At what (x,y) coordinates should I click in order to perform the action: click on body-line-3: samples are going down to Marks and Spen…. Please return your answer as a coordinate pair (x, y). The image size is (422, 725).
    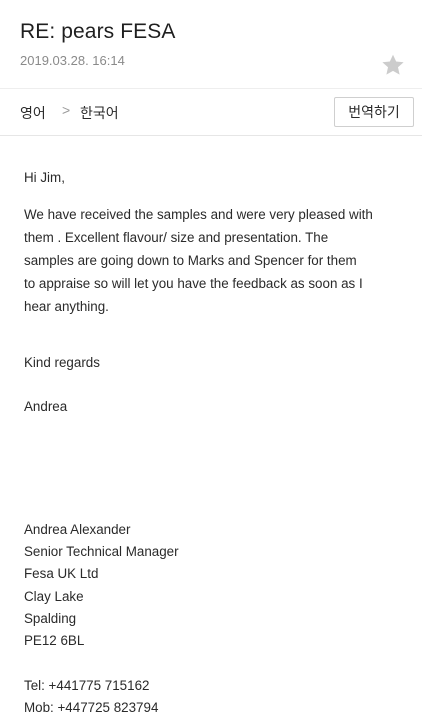
    Looking at the image, I should click on (190, 260).